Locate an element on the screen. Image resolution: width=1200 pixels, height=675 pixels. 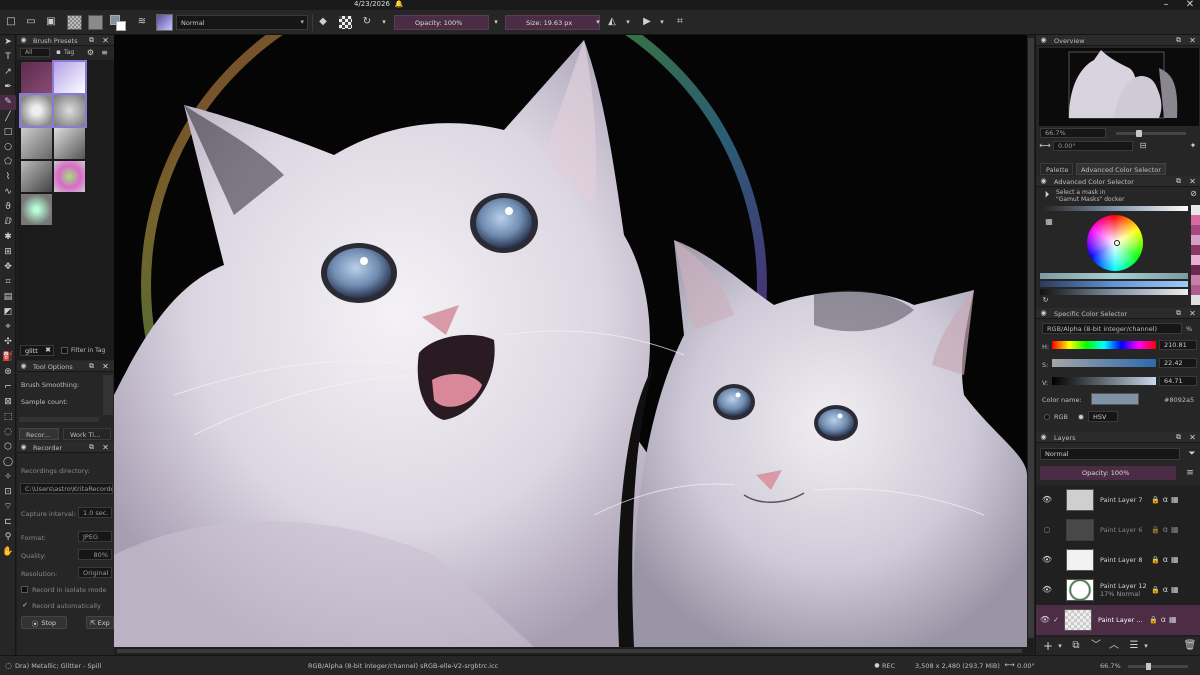
fill-tool-icon: ◩ is located at coordinates (8, 312).